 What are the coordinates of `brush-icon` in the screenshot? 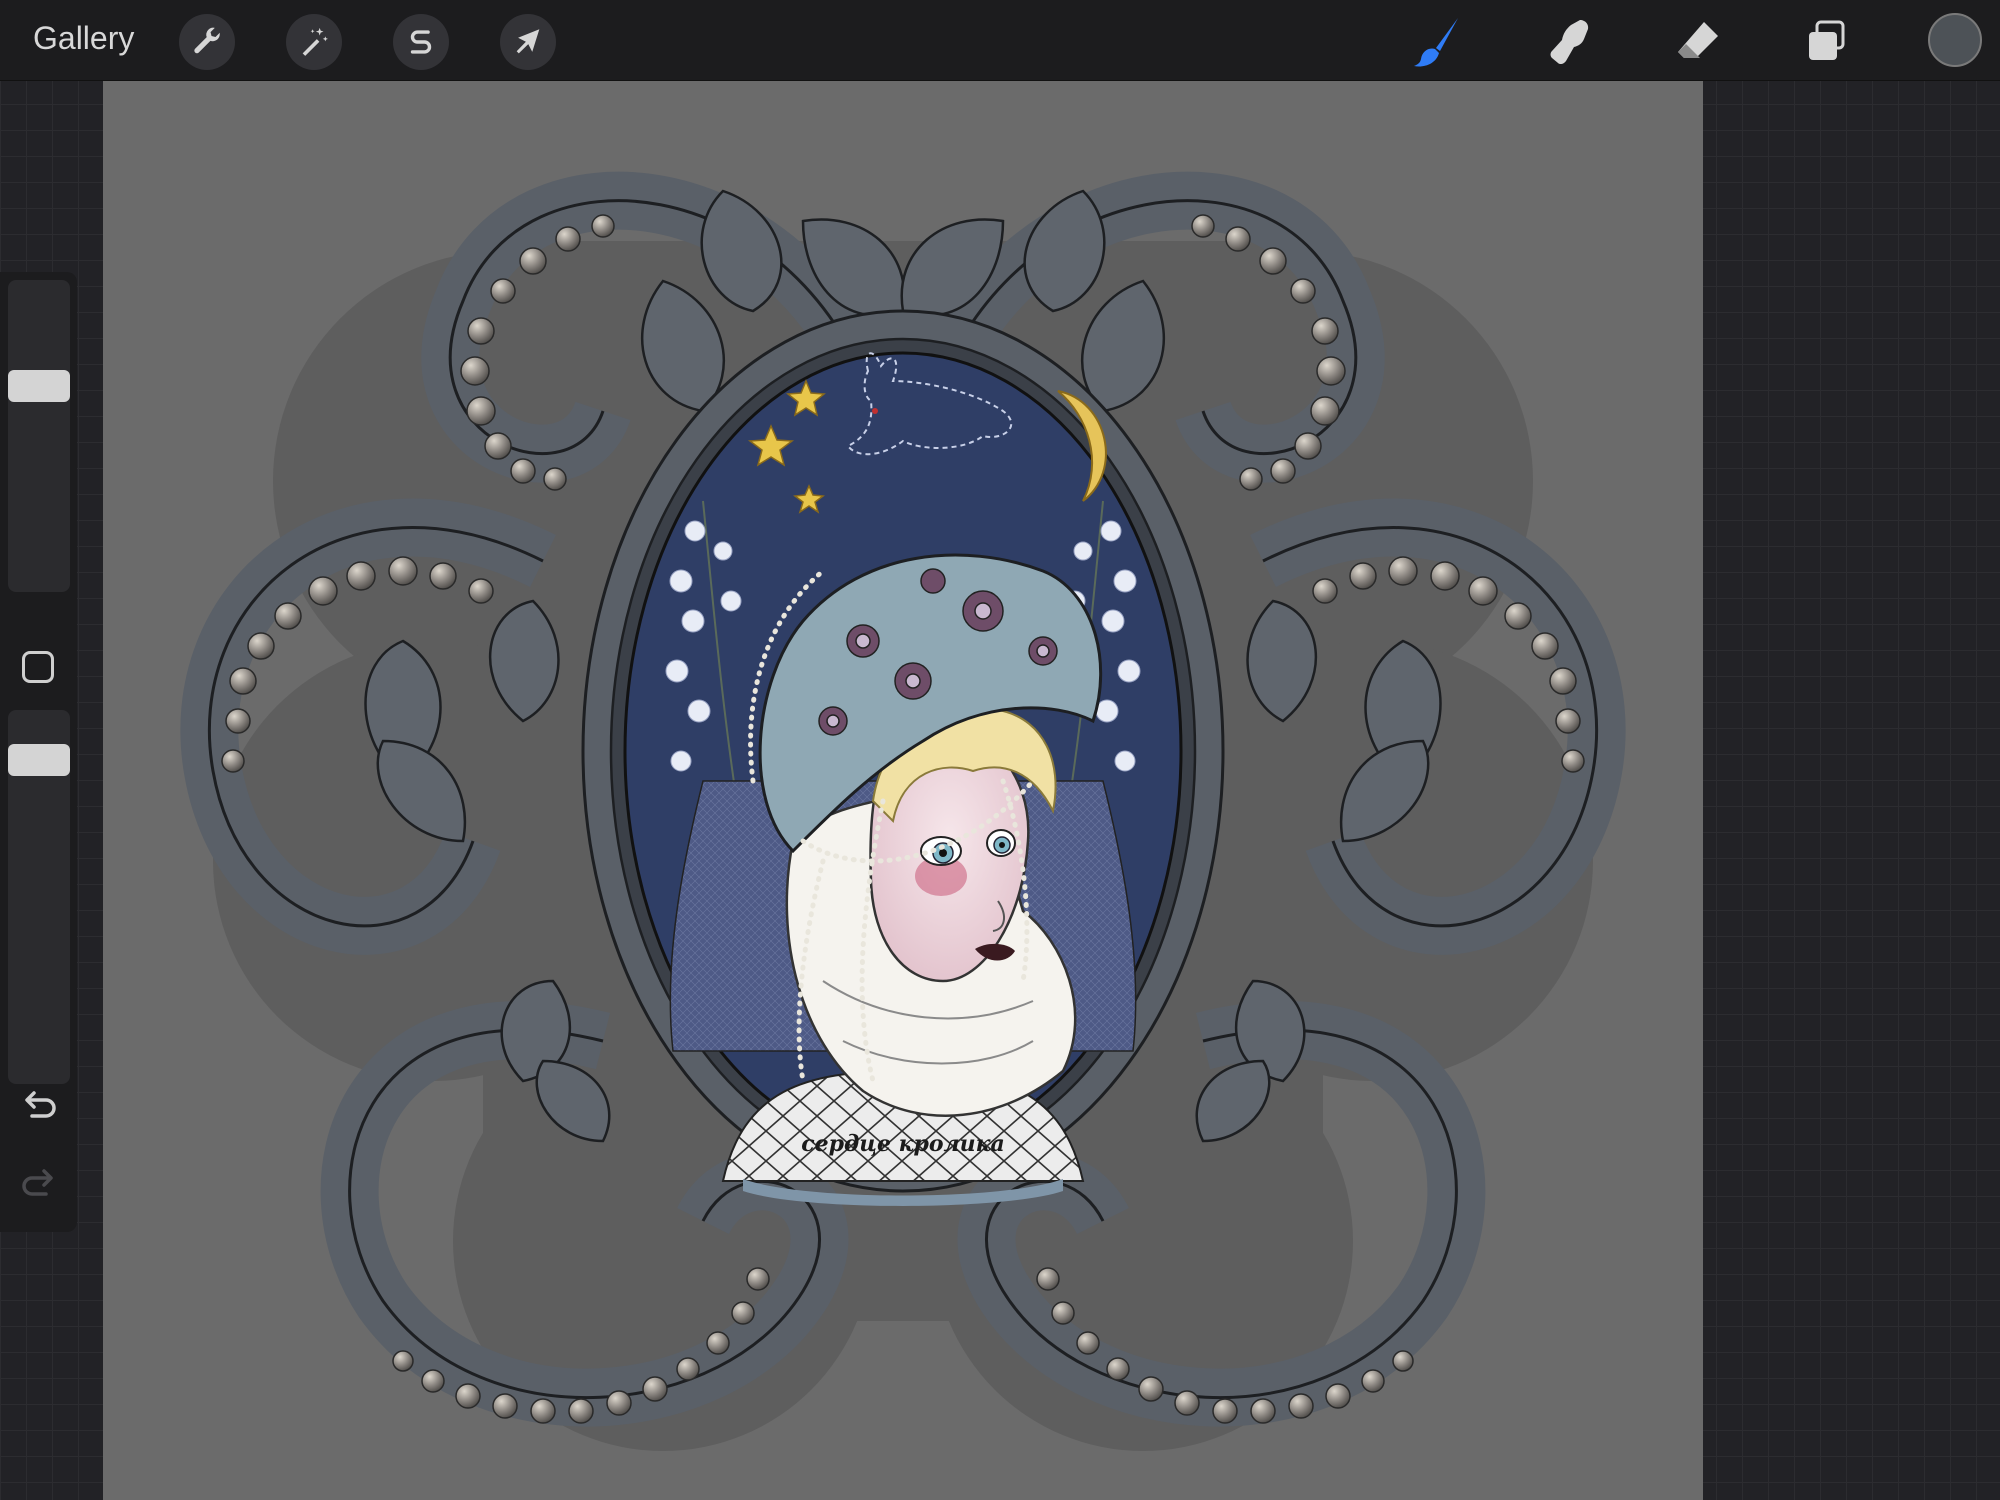 It's located at (1436, 42).